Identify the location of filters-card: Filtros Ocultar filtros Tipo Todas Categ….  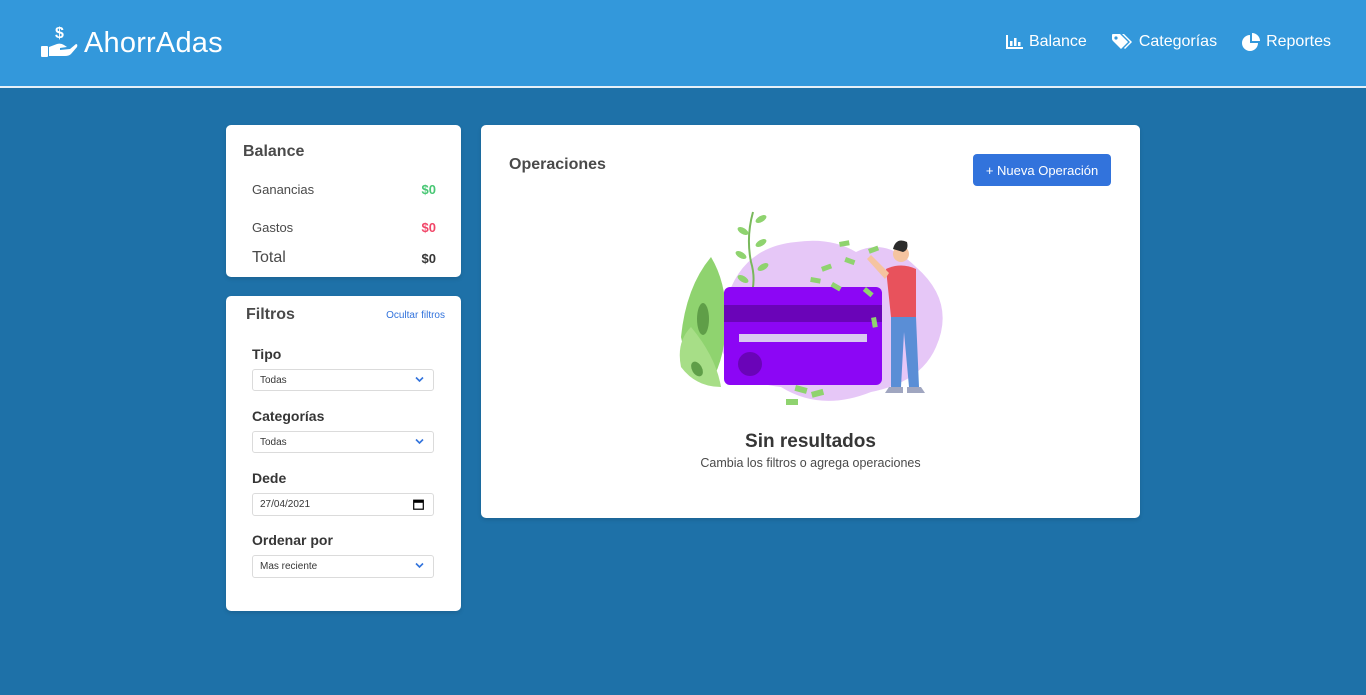
(343, 453).